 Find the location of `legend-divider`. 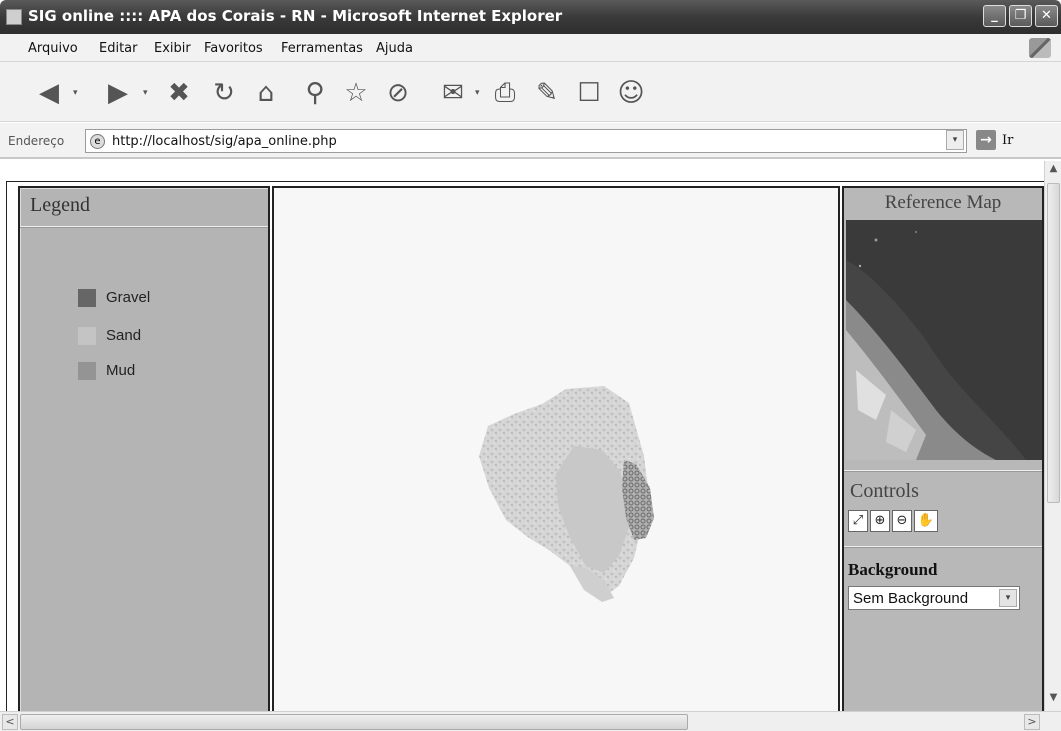

legend-divider is located at coordinates (144, 227).